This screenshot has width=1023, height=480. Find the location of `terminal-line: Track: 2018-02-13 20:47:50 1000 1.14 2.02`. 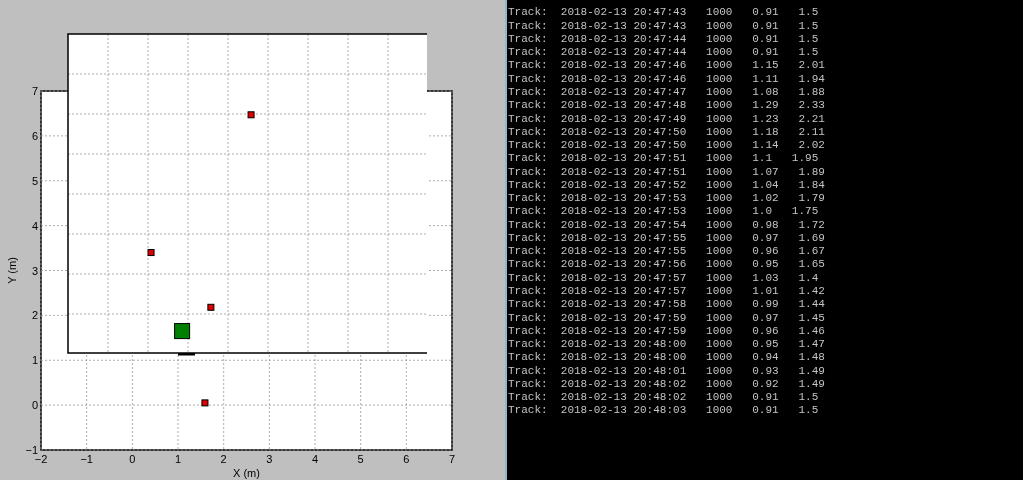

terminal-line: Track: 2018-02-13 20:47:50 1000 1.14 2.02 is located at coordinates (666, 146).